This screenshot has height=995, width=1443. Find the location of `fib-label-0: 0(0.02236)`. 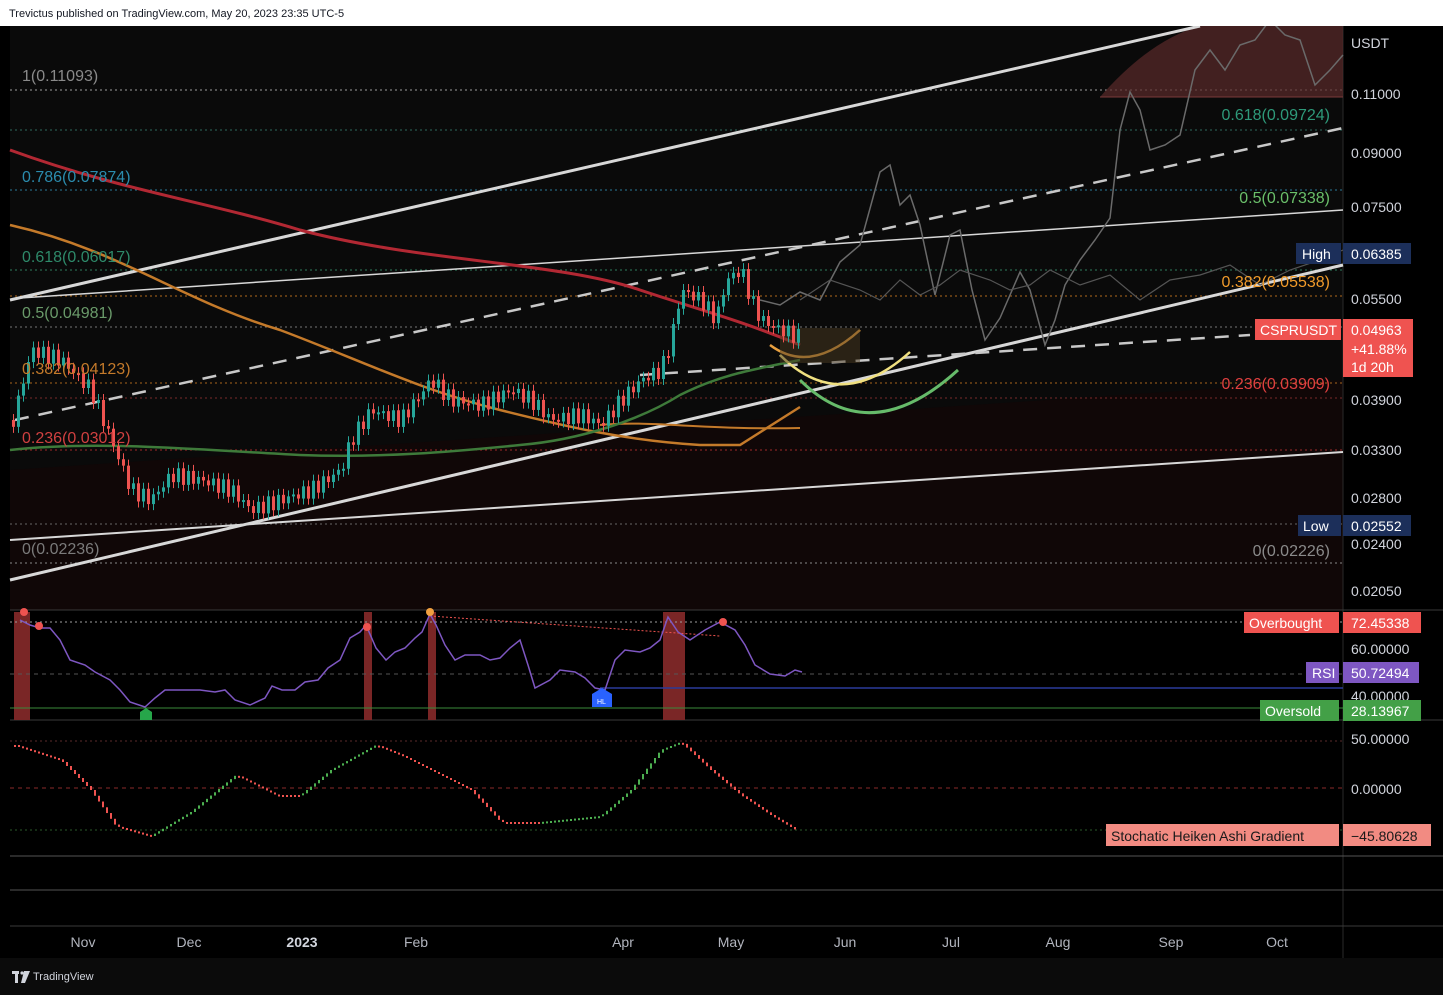

fib-label-0: 0(0.02236) is located at coordinates (60, 549).